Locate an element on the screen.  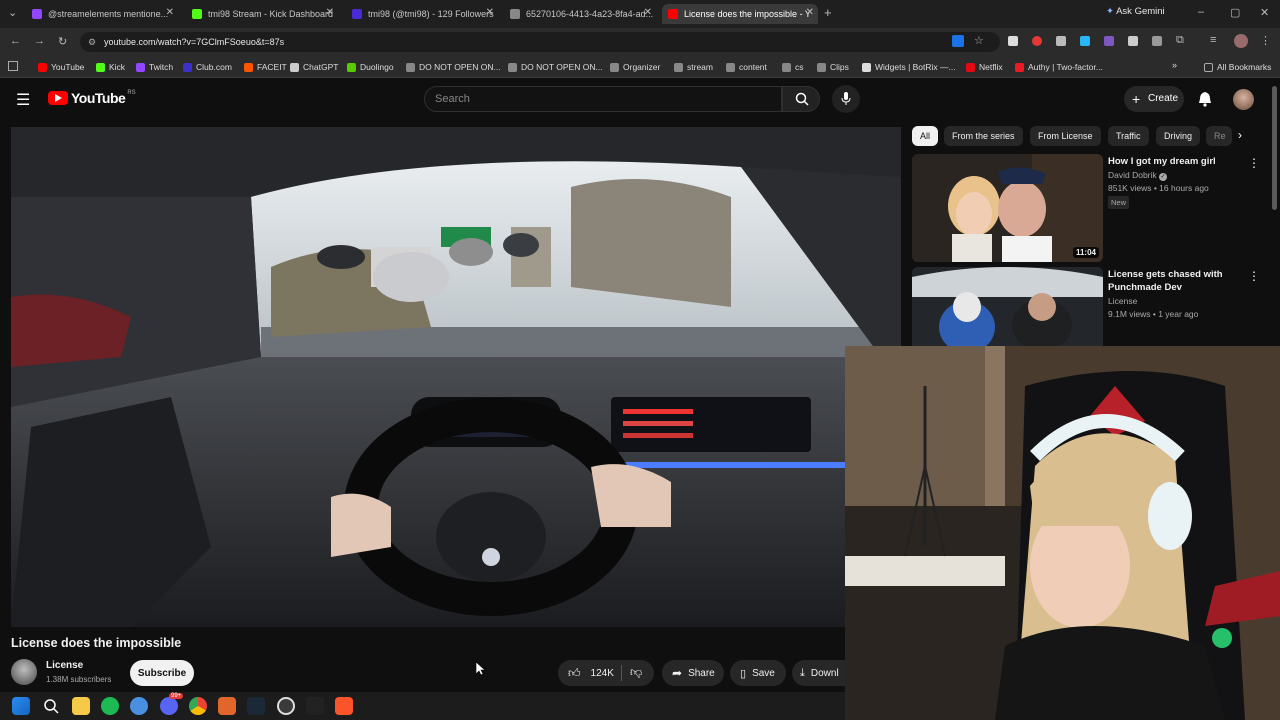
recommendation-title: How I got my dream girl is located at coordinates (1176, 161).